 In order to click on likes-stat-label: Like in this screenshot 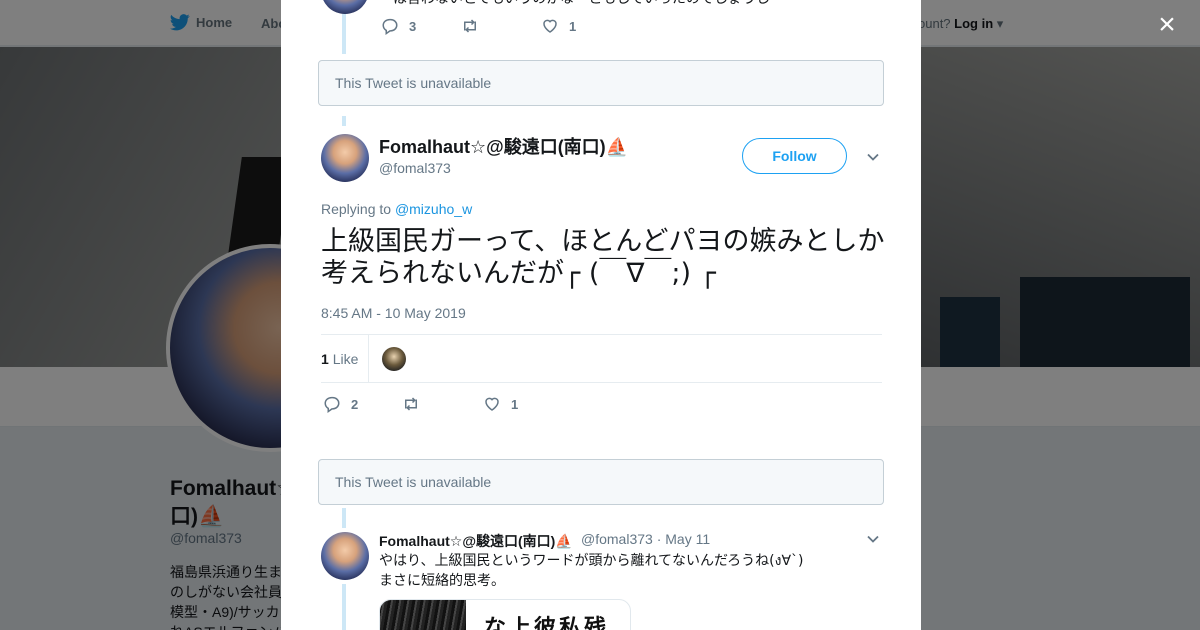, I will do `click(345, 359)`.